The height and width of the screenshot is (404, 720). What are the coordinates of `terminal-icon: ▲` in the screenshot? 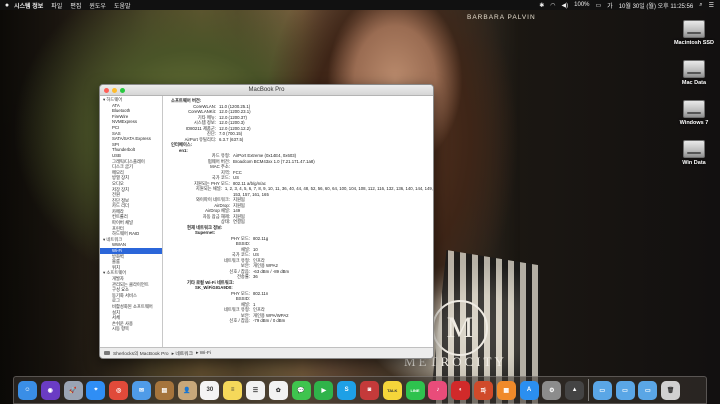 It's located at (575, 390).